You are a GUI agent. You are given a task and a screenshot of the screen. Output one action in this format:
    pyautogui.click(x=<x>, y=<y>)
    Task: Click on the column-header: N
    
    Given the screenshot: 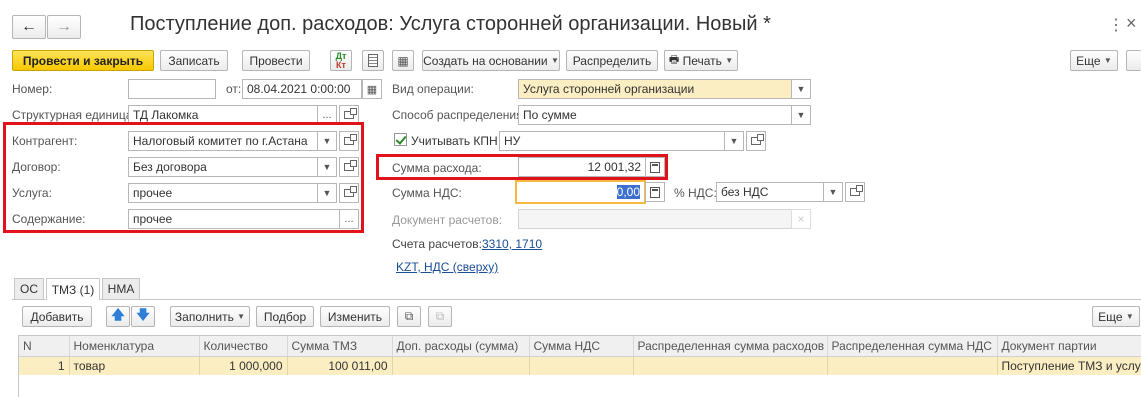 What is the action you would take?
    pyautogui.click(x=44, y=346)
    